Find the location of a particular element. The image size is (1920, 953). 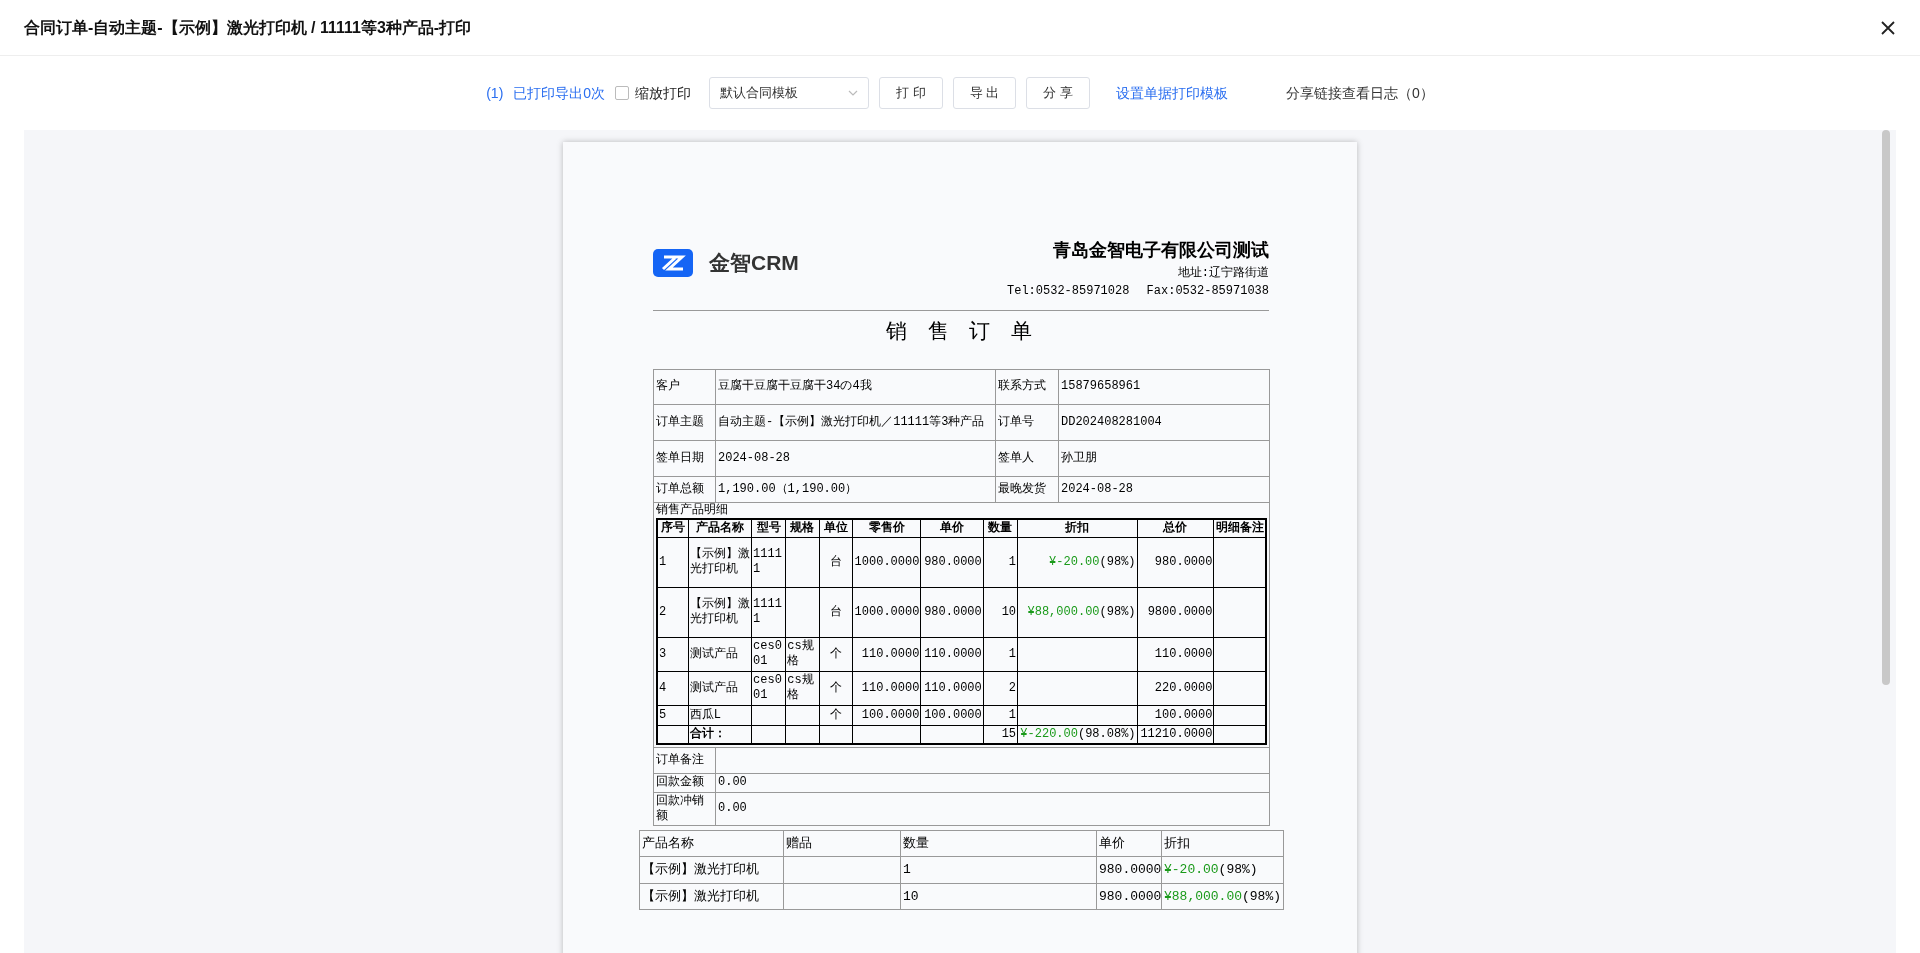

toolbar-button: 导 出 is located at coordinates (984, 93).